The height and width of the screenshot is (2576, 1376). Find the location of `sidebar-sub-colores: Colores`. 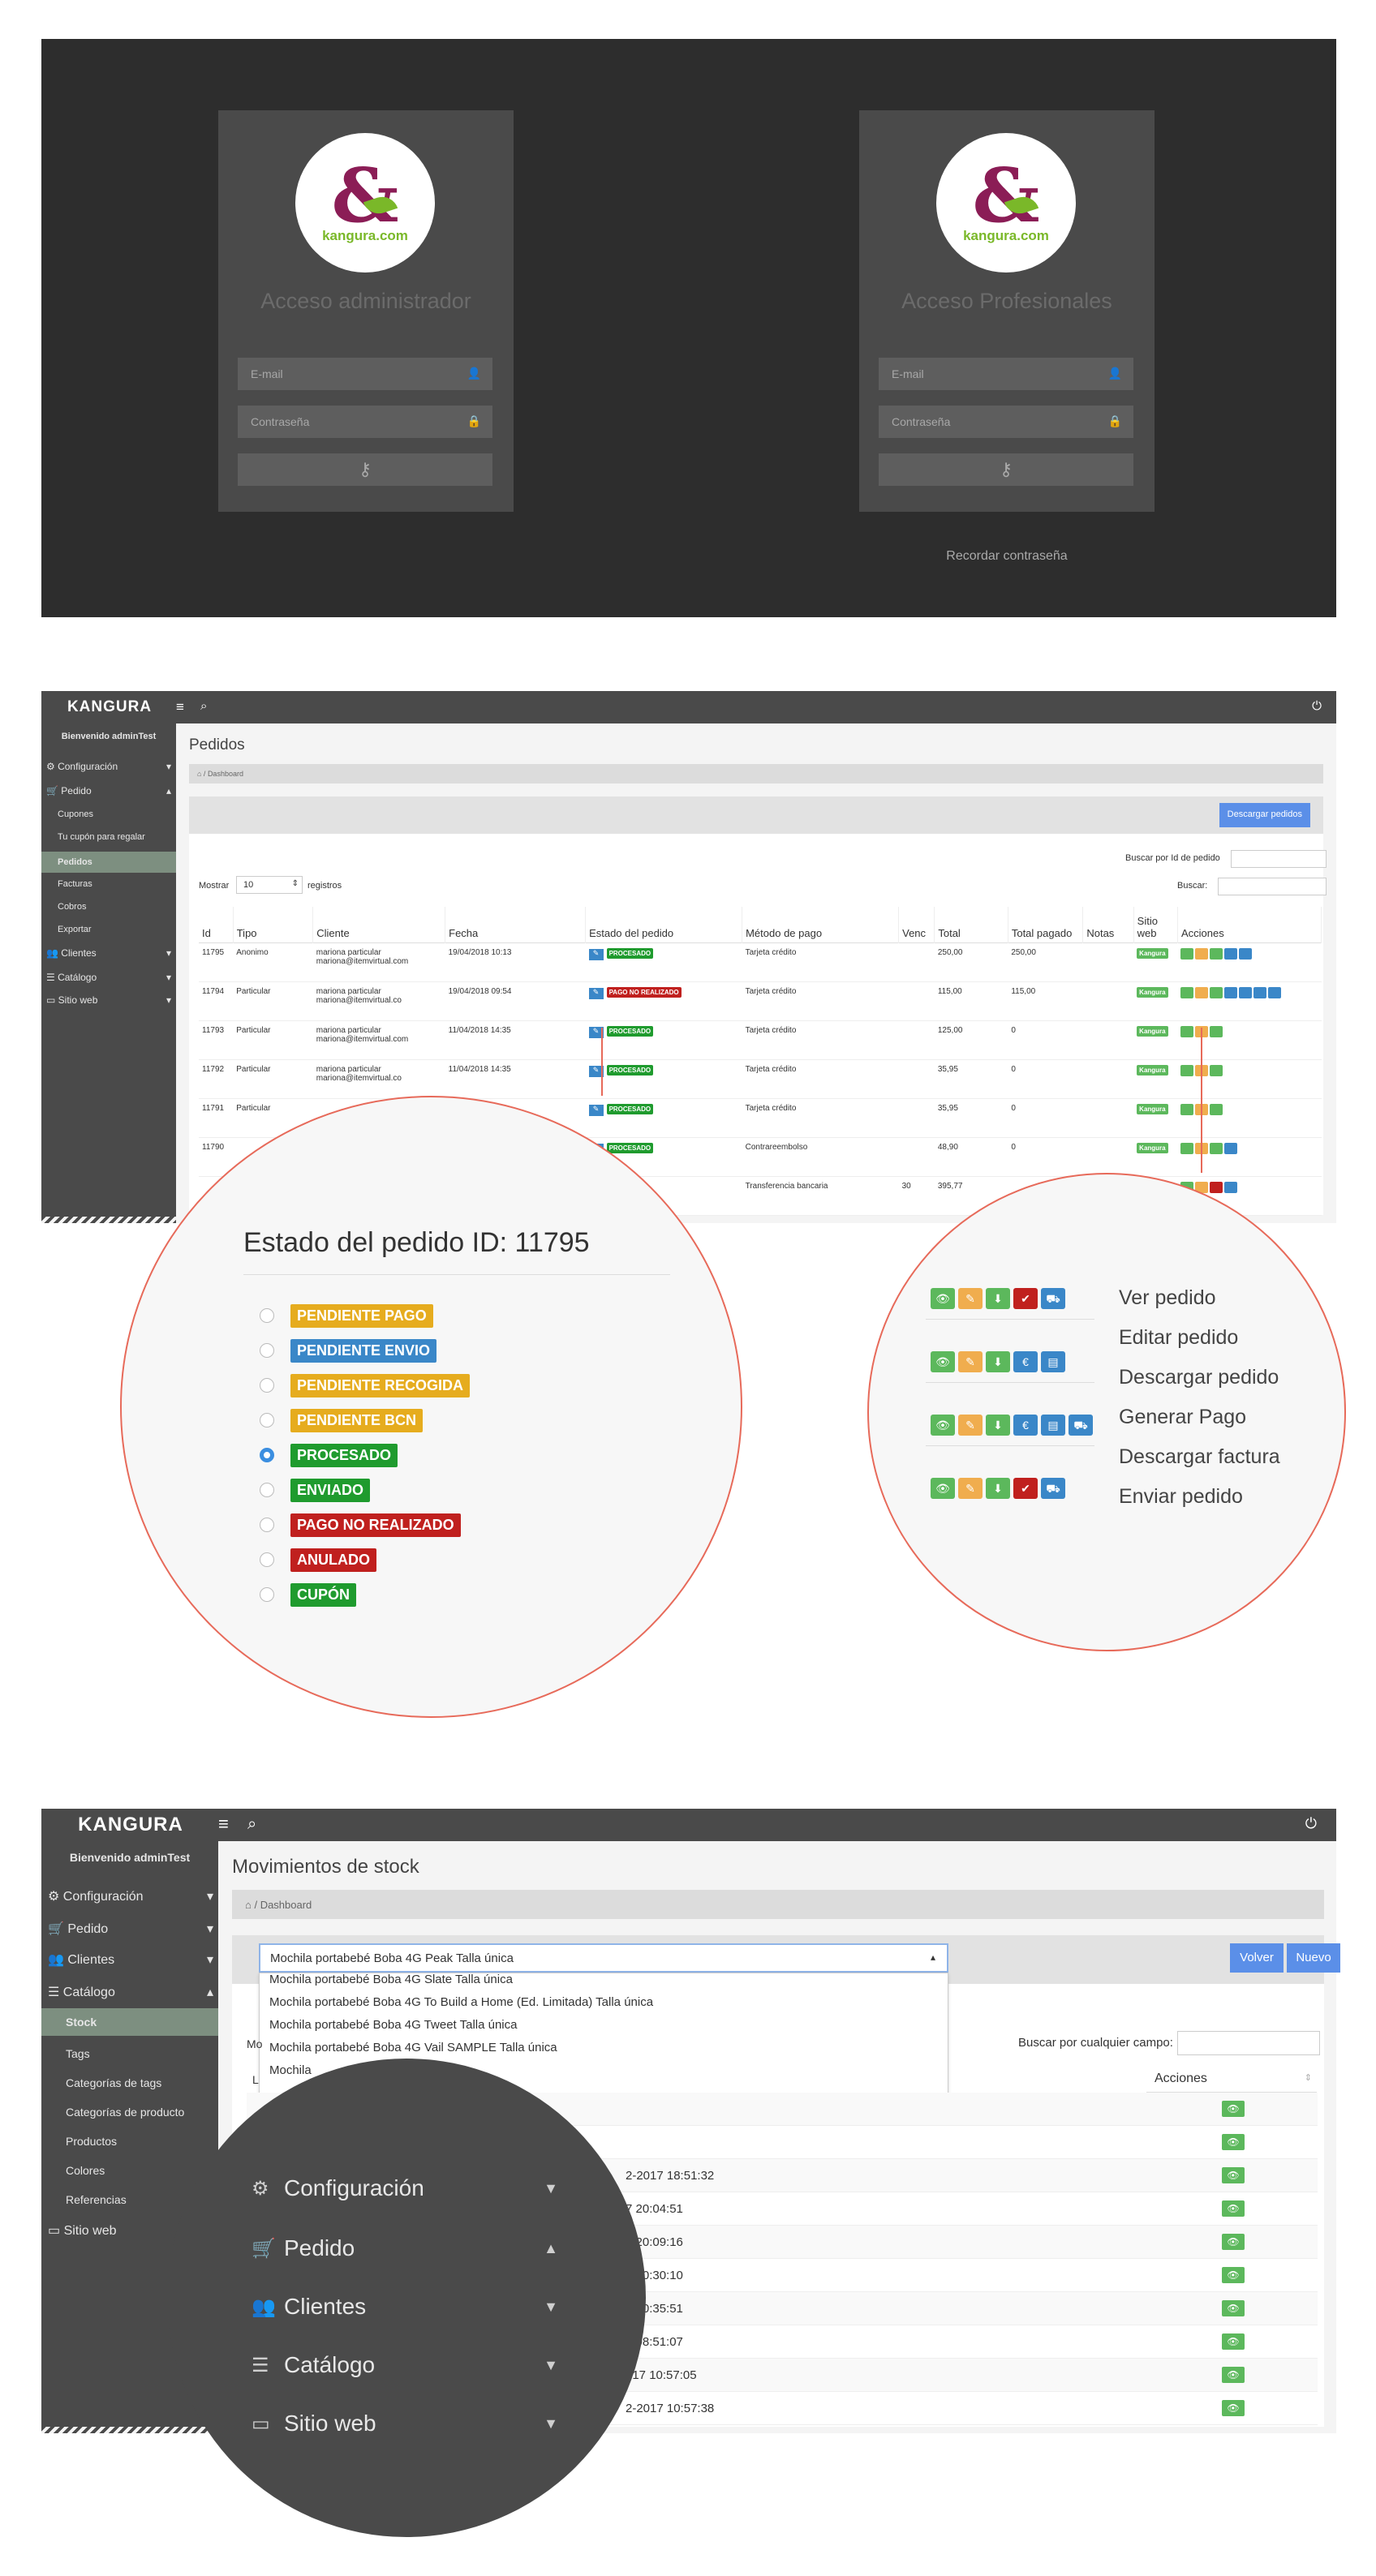

sidebar-sub-colores: Colores is located at coordinates (129, 2170).